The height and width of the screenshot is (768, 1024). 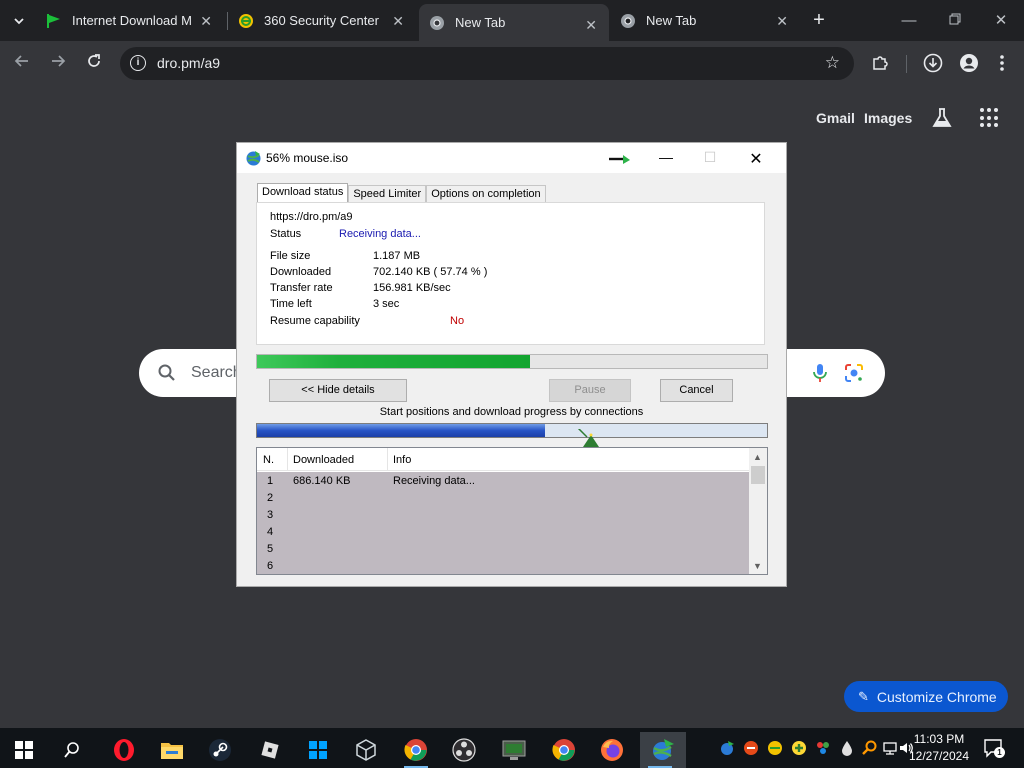 I want to click on chevron-down-icon, so click(x=19, y=21).